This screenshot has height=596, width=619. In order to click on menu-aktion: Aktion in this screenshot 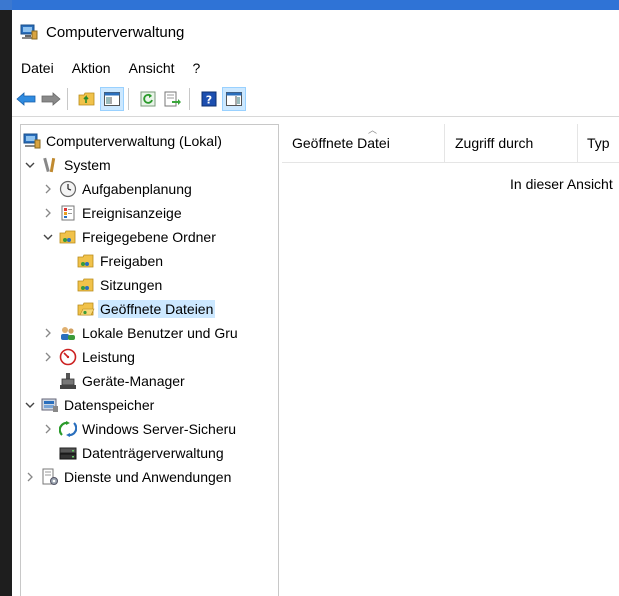, I will do `click(91, 68)`.